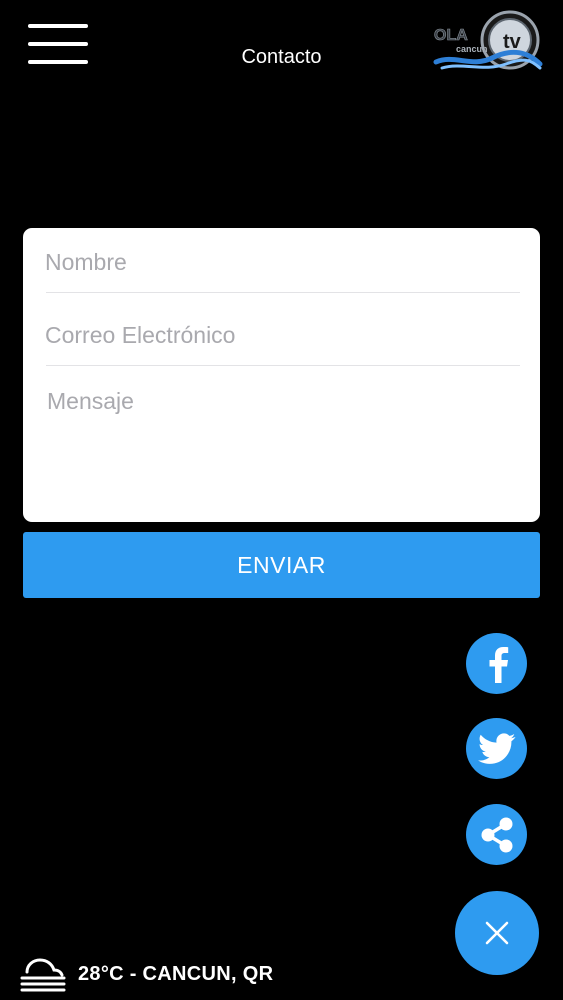 This screenshot has width=563, height=1000. I want to click on share-button, so click(496, 834).